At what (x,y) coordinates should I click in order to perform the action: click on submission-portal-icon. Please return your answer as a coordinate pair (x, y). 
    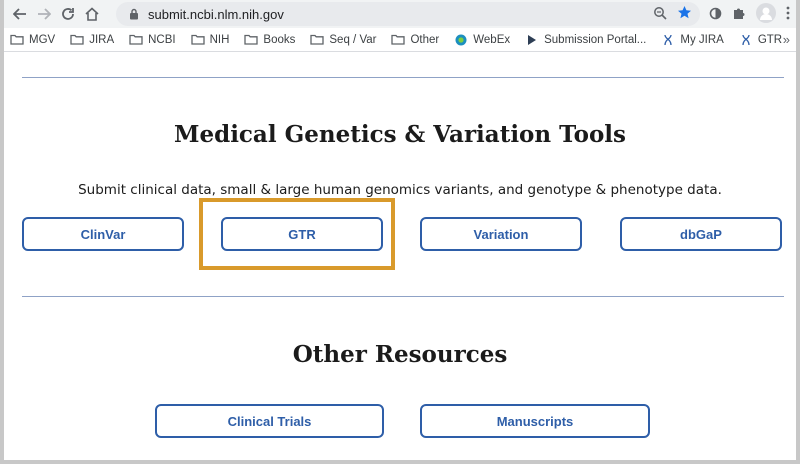
    Looking at the image, I should click on (532, 40).